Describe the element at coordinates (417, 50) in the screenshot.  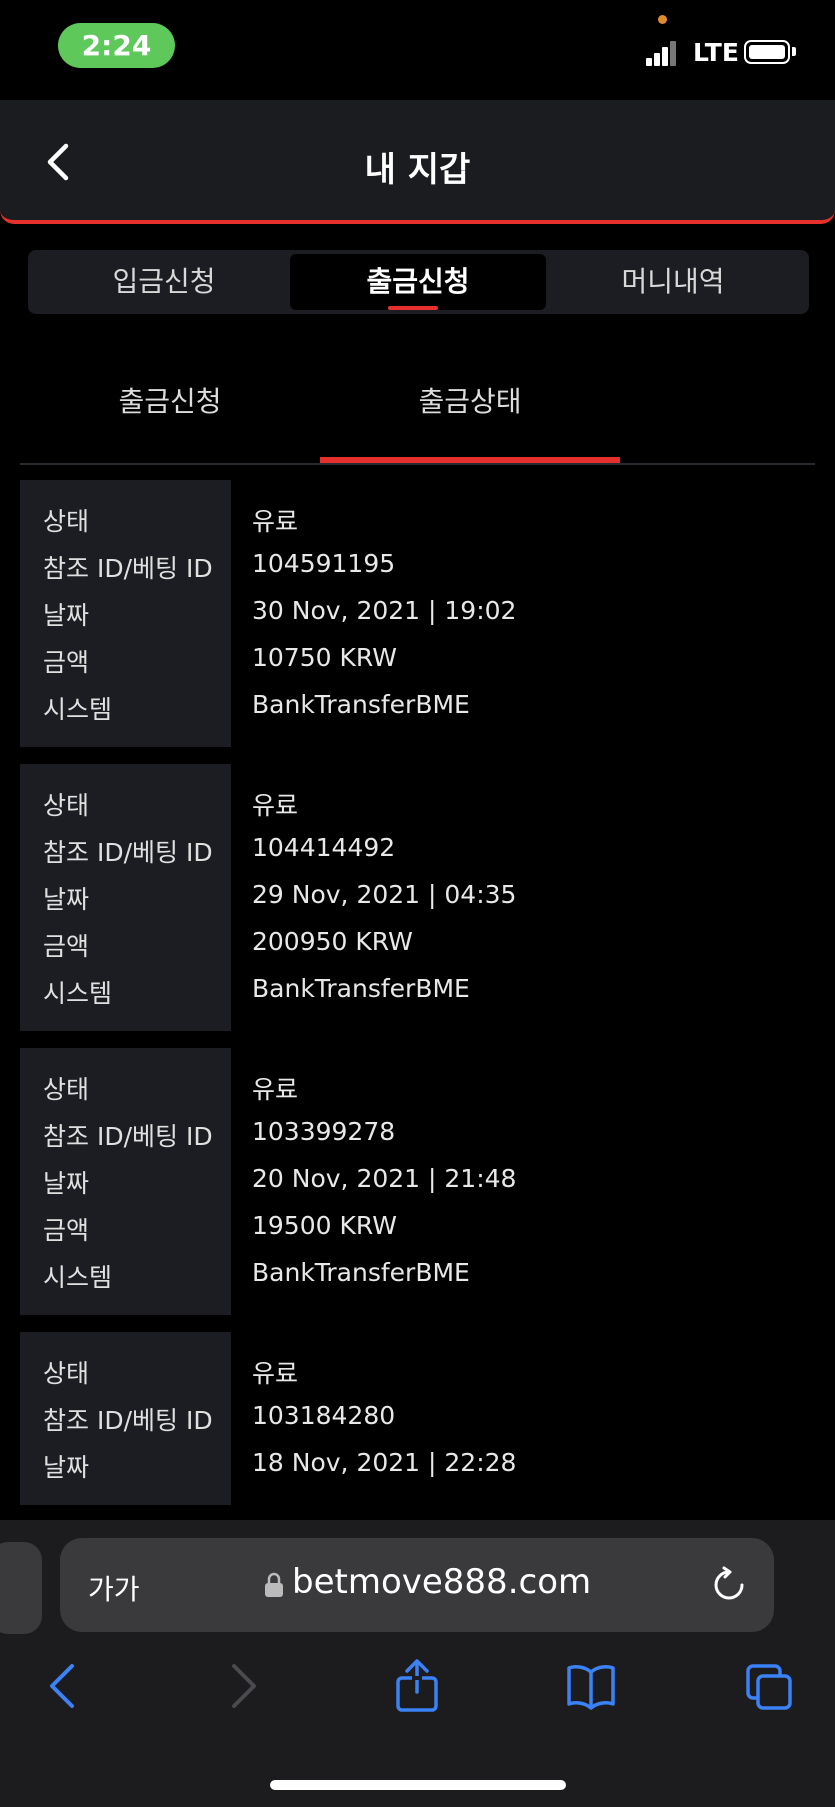
I see `status-bar: 2:24 LTE` at that location.